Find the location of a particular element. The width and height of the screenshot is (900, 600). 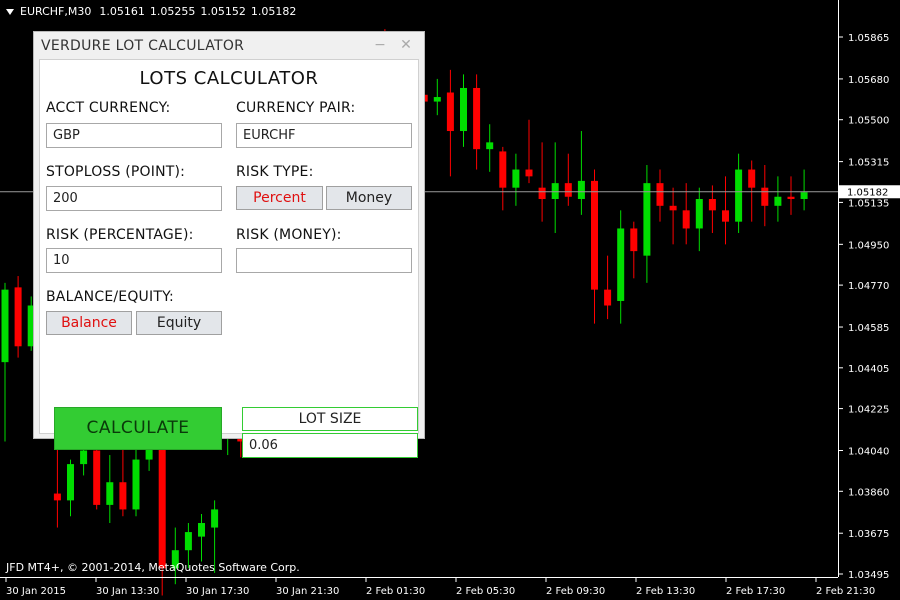

risk-money-label: RISK (MONEY): is located at coordinates (289, 235).